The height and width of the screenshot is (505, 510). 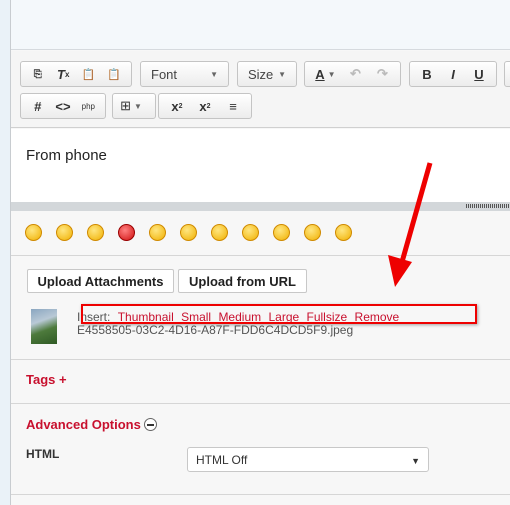 I want to click on annotation-arrow, so click(x=410, y=224).